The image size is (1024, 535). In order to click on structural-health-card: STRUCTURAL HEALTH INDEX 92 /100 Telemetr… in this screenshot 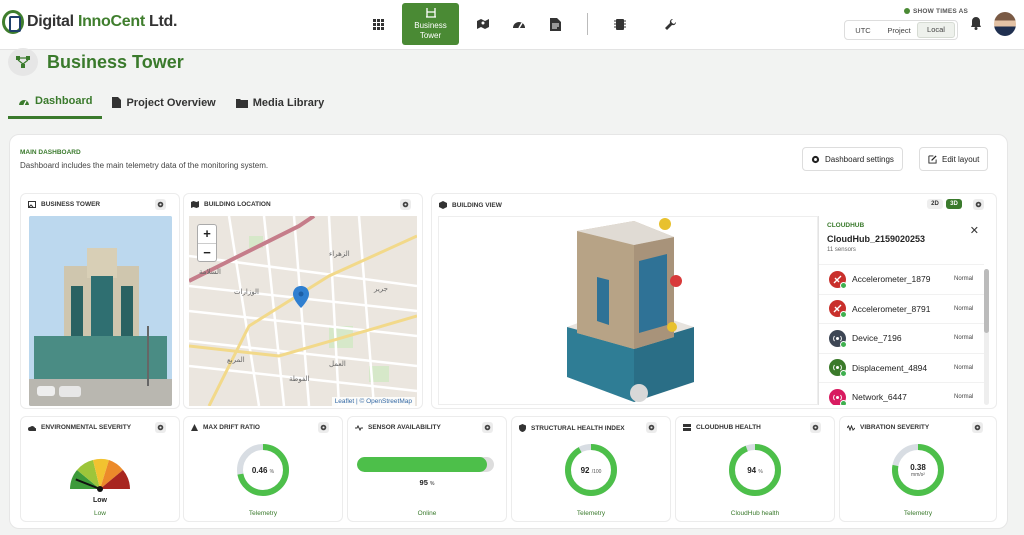, I will do `click(591, 469)`.